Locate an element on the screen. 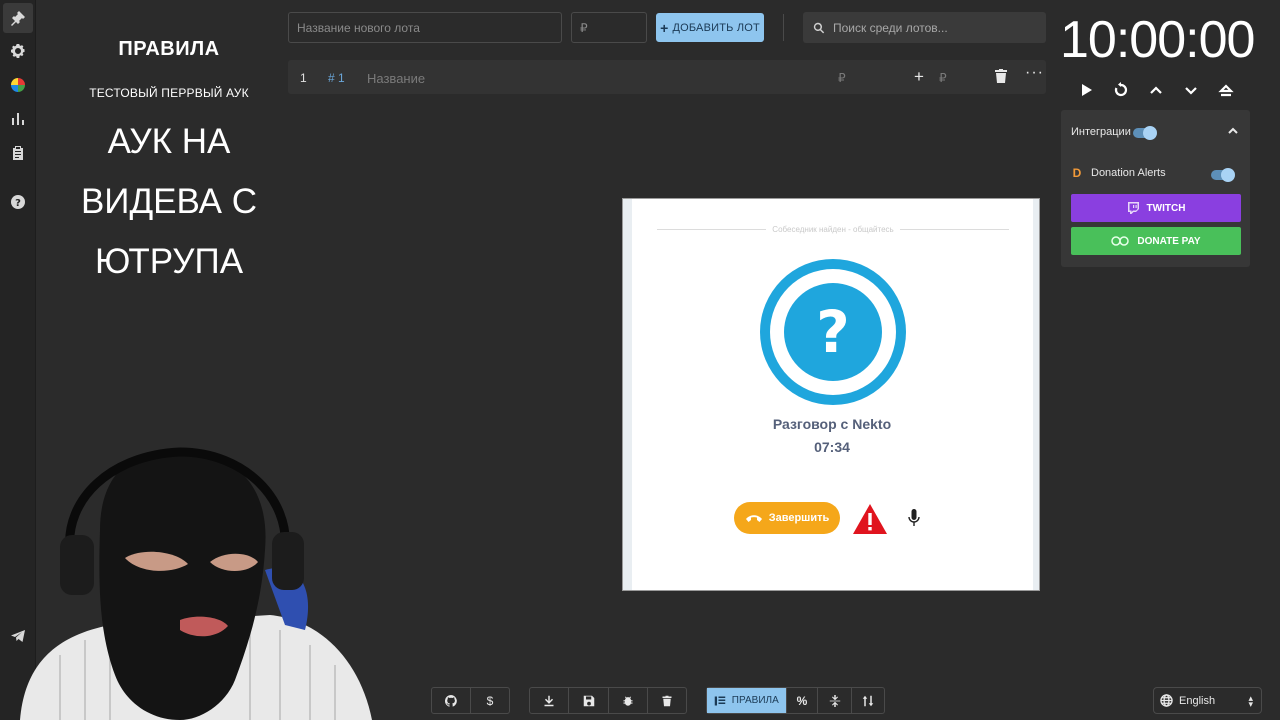 The width and height of the screenshot is (1280, 720). lot-amount-input is located at coordinates (609, 27).